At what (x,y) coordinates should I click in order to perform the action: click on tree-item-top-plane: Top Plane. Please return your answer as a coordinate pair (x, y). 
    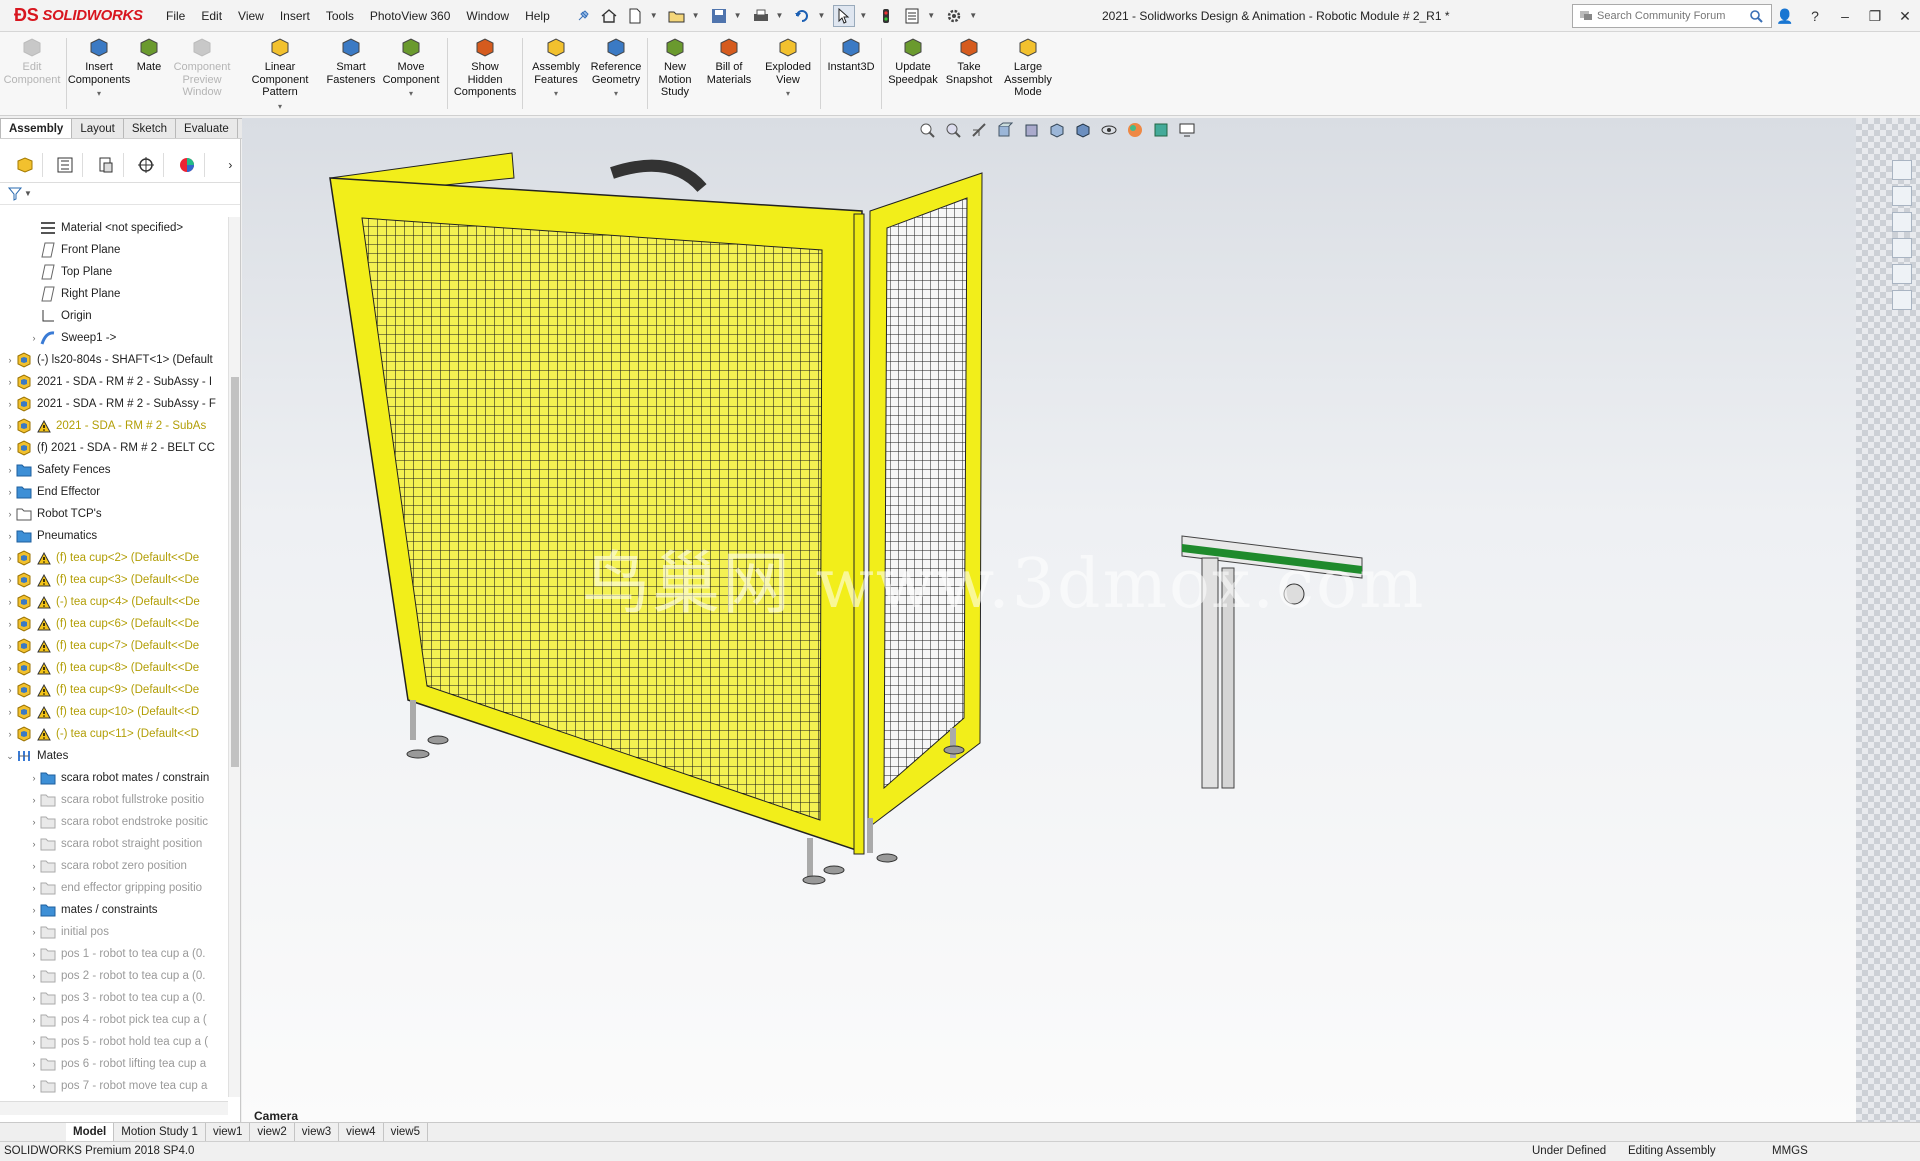
    Looking at the image, I should click on (114, 272).